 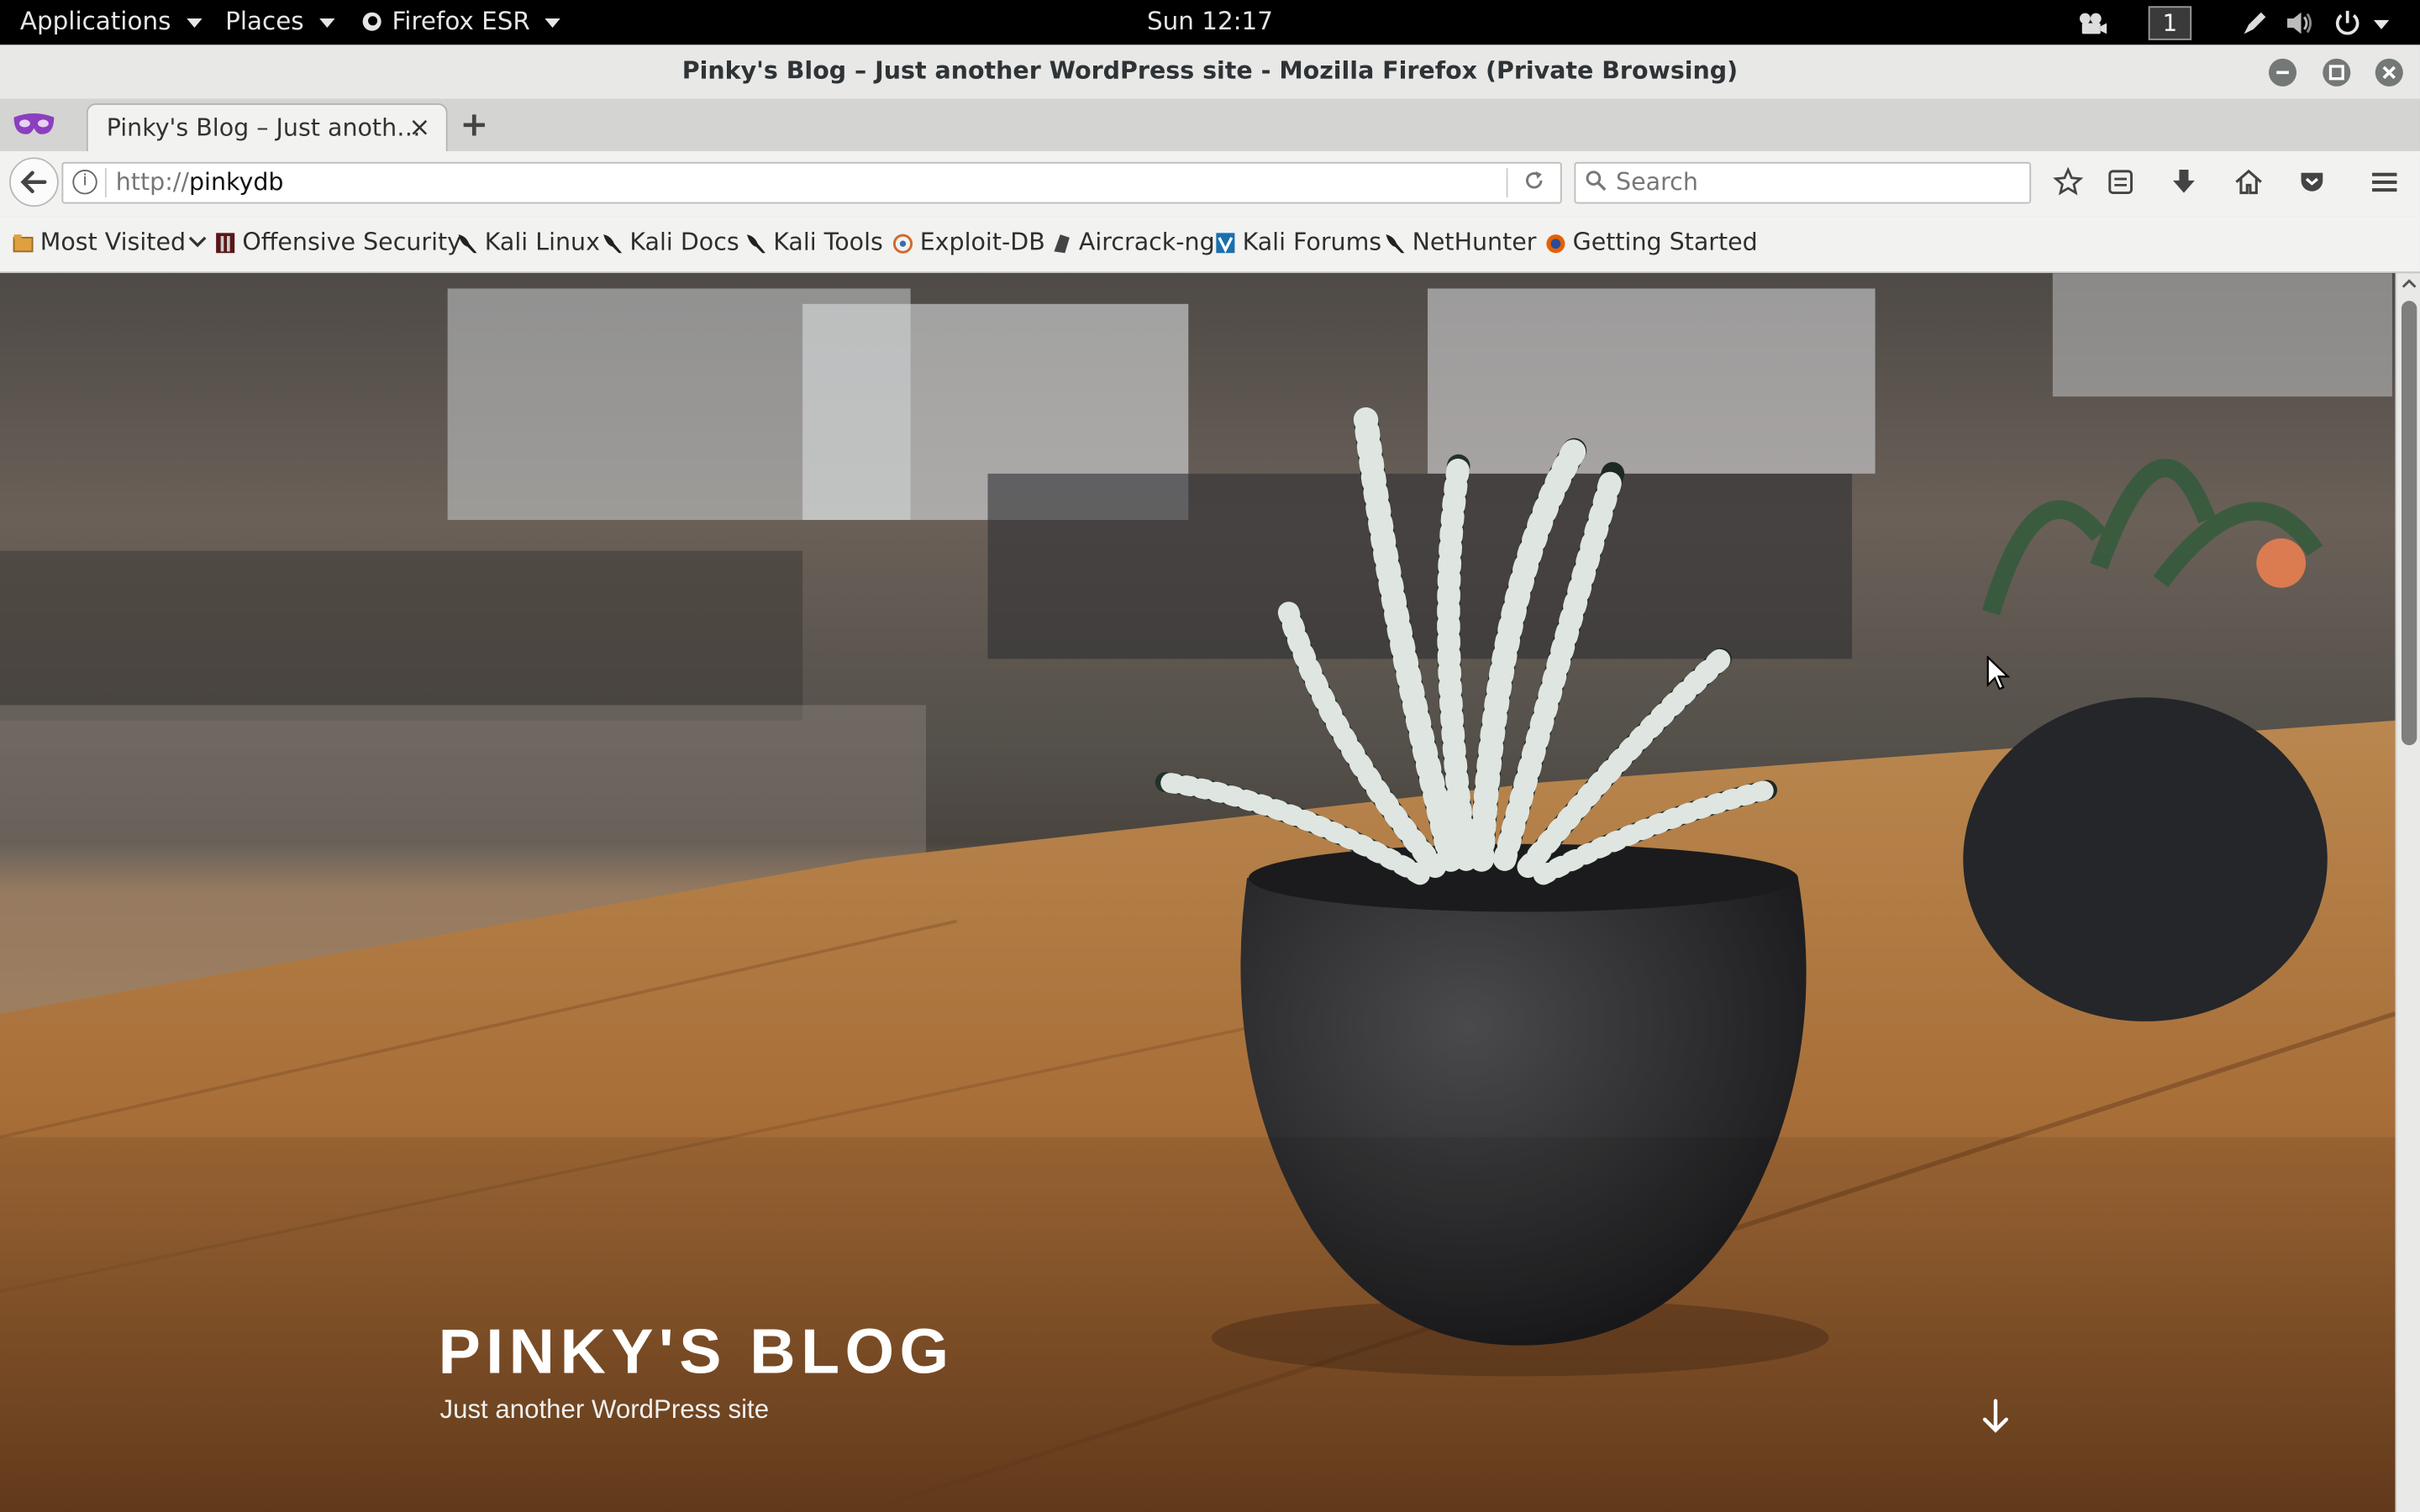 I want to click on back-arrow-icon, so click(x=34, y=182).